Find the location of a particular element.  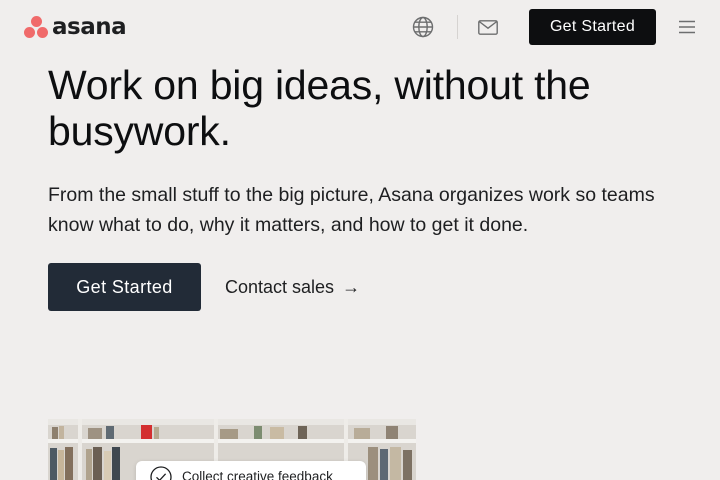

contact-sales-link: Contact sales → is located at coordinates (292, 287).